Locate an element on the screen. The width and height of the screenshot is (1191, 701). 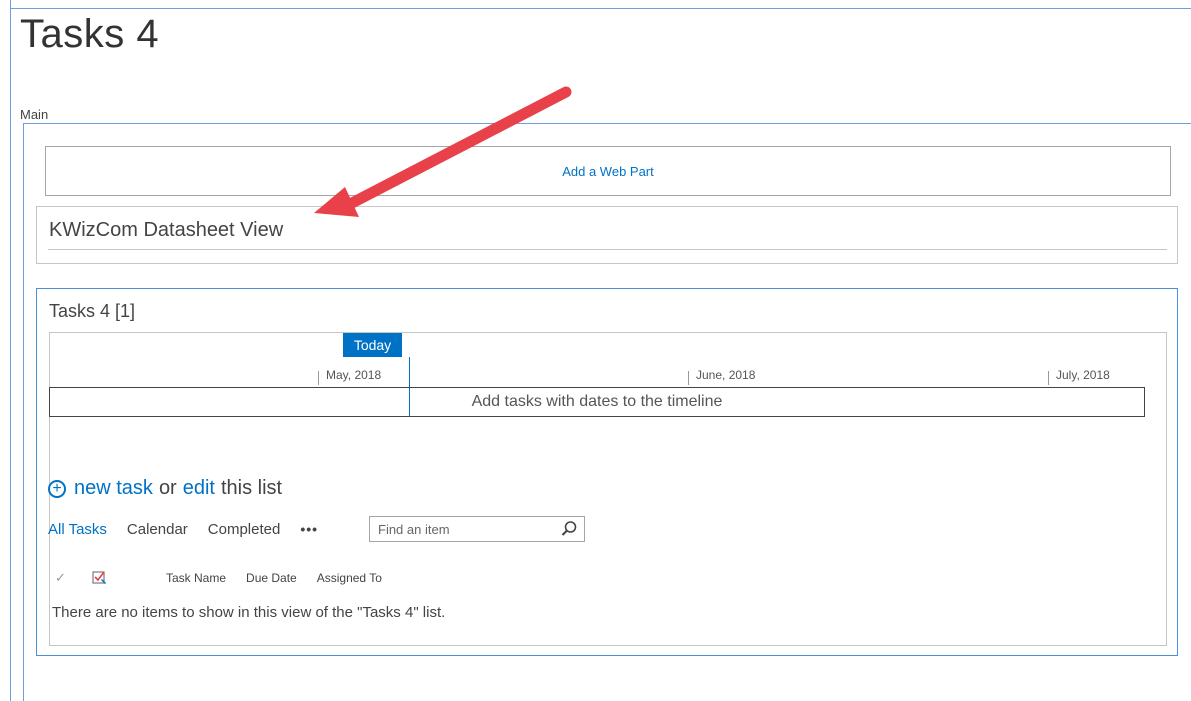
timeline-placeholder: Add tasks with dates to the timeline is located at coordinates (597, 401).